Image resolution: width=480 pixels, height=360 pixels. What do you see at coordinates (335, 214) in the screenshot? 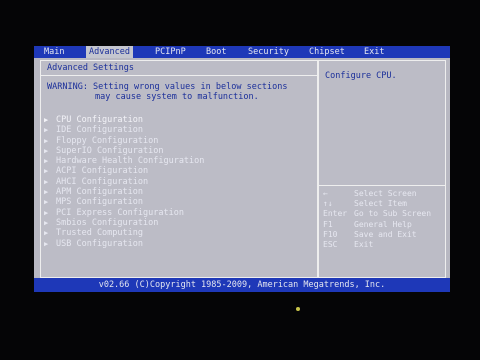
I see `key-name: Enter` at bounding box center [335, 214].